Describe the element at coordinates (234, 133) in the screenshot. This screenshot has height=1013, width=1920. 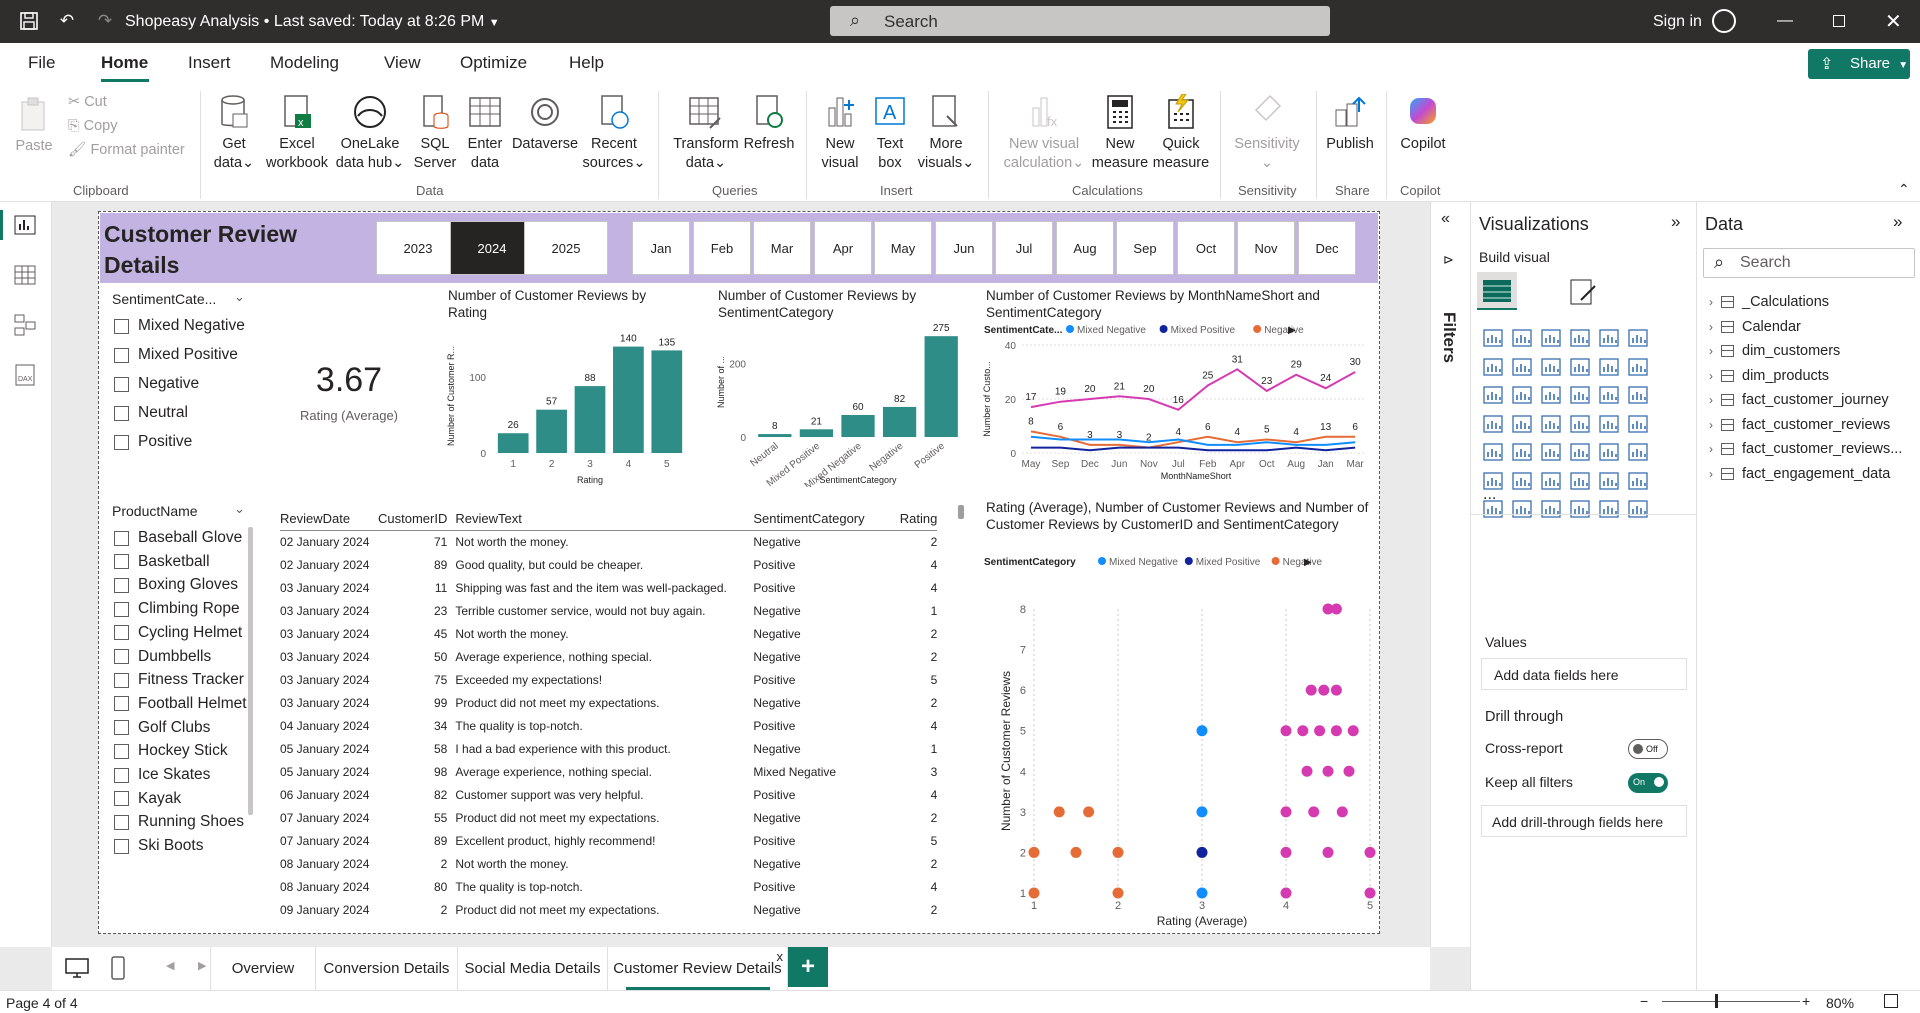
I see `get-data-button: Get data⌄` at that location.